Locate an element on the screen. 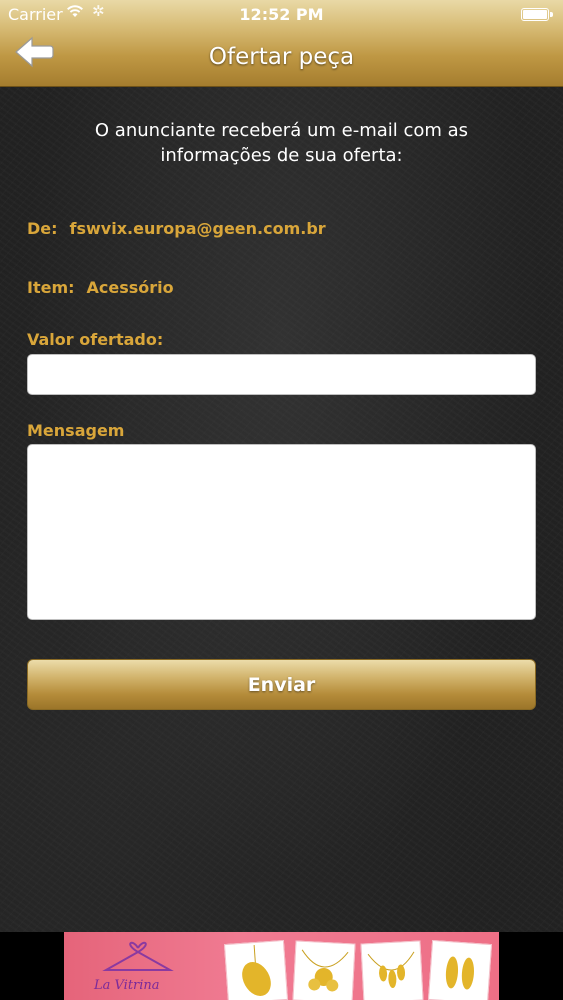 The image size is (563, 1000). from-row: De: fswvix.europa@geen.com.br is located at coordinates (176, 228).